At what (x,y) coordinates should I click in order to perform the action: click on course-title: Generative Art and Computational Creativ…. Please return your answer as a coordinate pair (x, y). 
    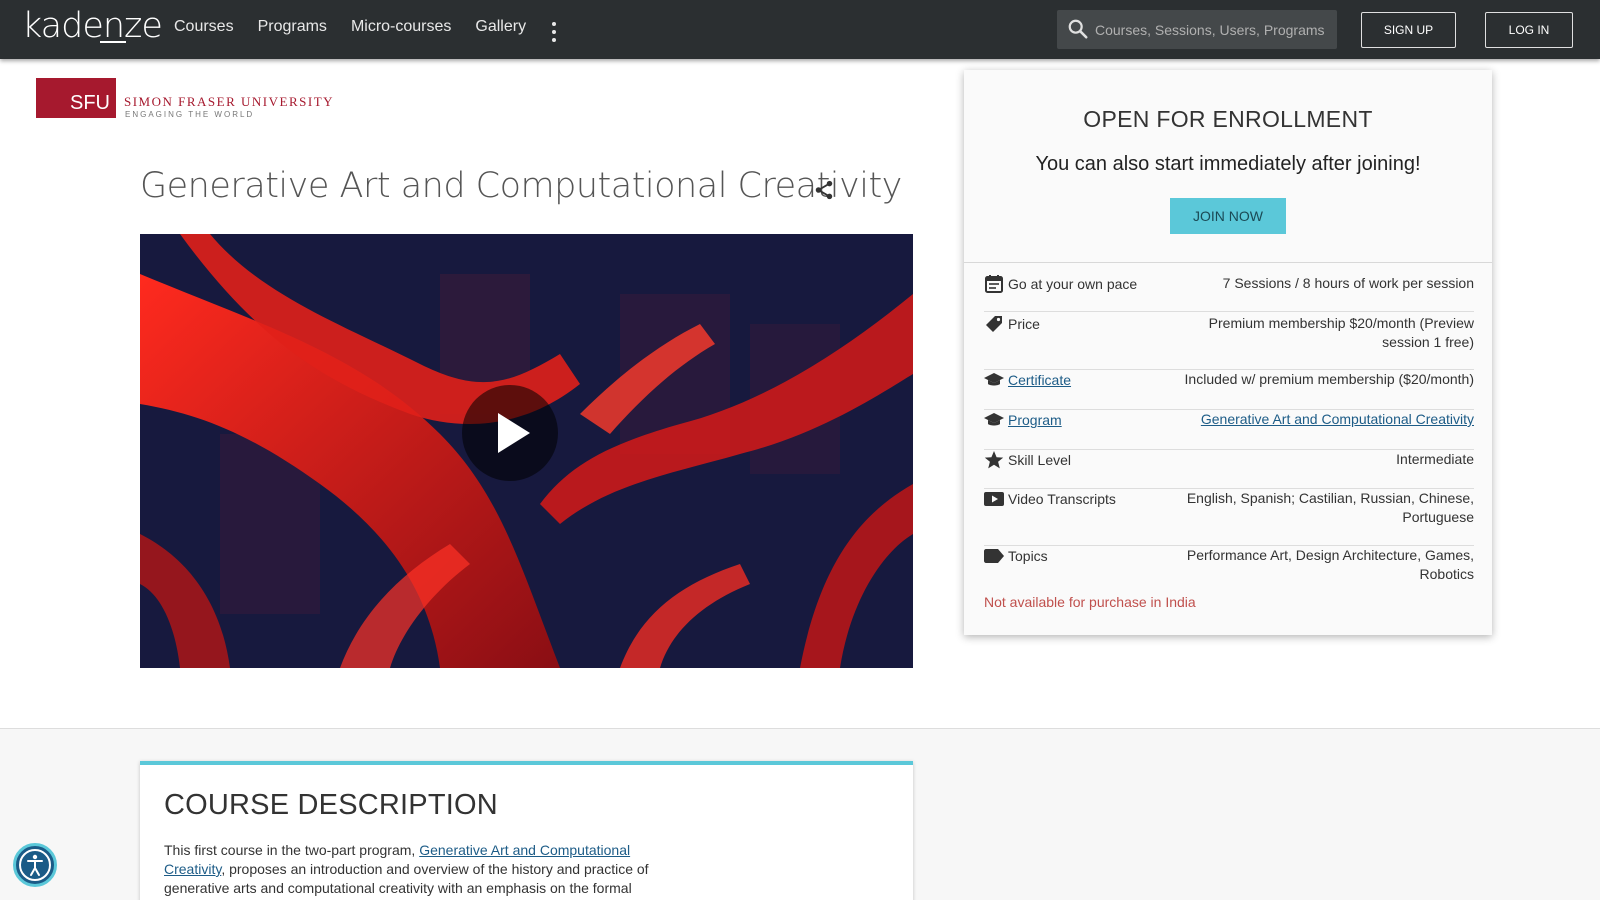
    Looking at the image, I should click on (521, 186).